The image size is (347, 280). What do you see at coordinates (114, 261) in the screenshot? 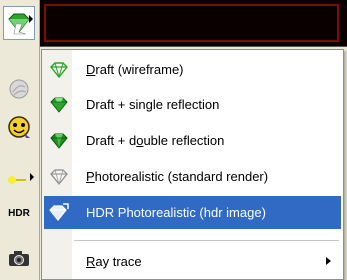
I see `menu-item-label: Ray trace` at bounding box center [114, 261].